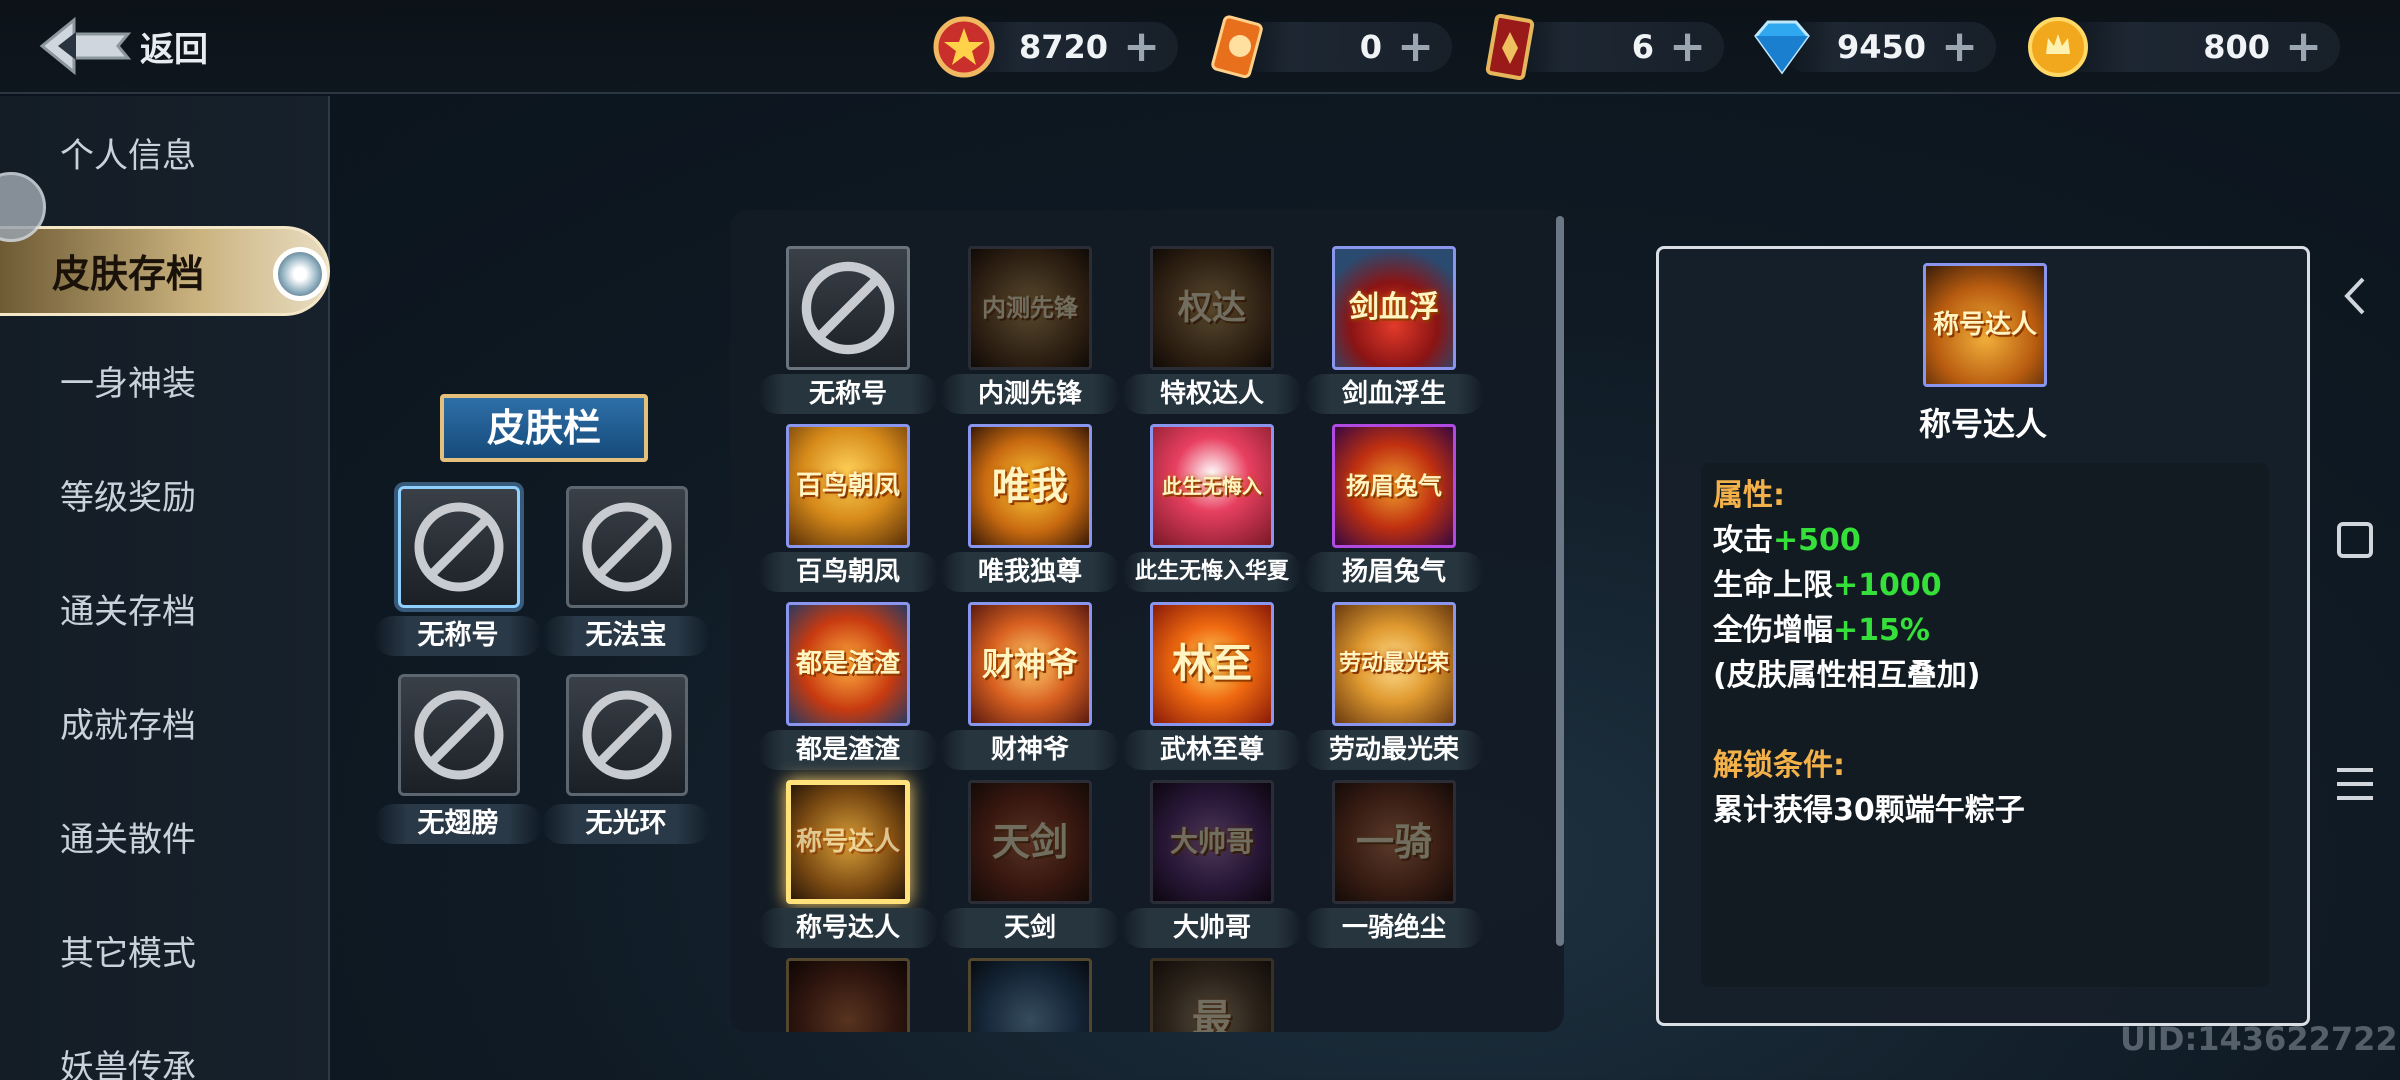  Describe the element at coordinates (2058, 47) in the screenshot. I see `gold-coin-icon` at that location.